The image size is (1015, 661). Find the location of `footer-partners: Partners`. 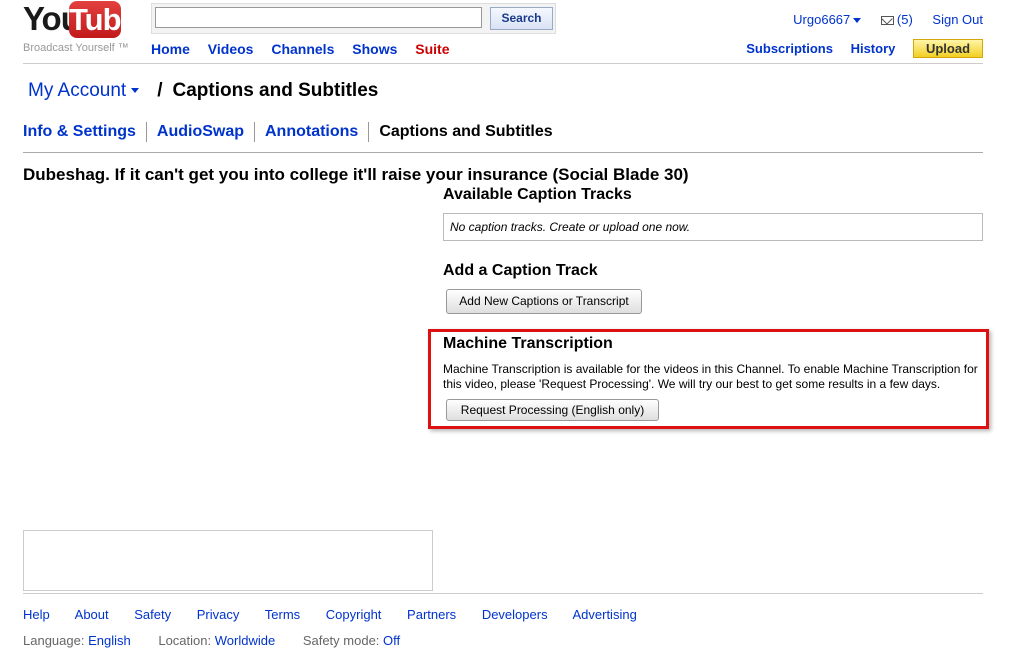

footer-partners: Partners is located at coordinates (431, 614).